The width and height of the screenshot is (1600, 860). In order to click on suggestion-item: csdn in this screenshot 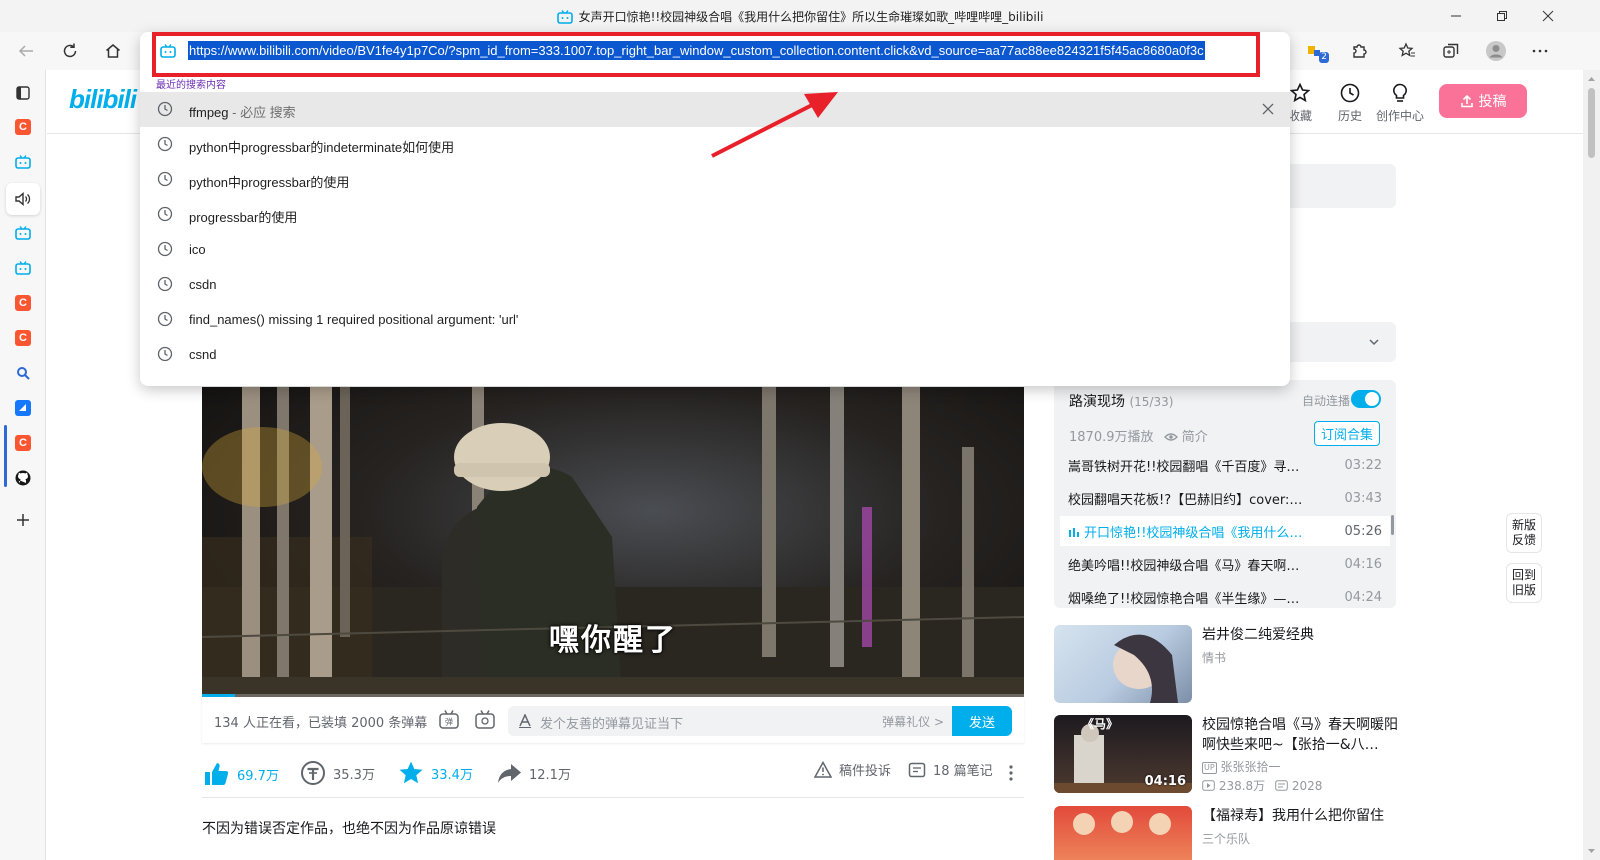, I will do `click(715, 284)`.